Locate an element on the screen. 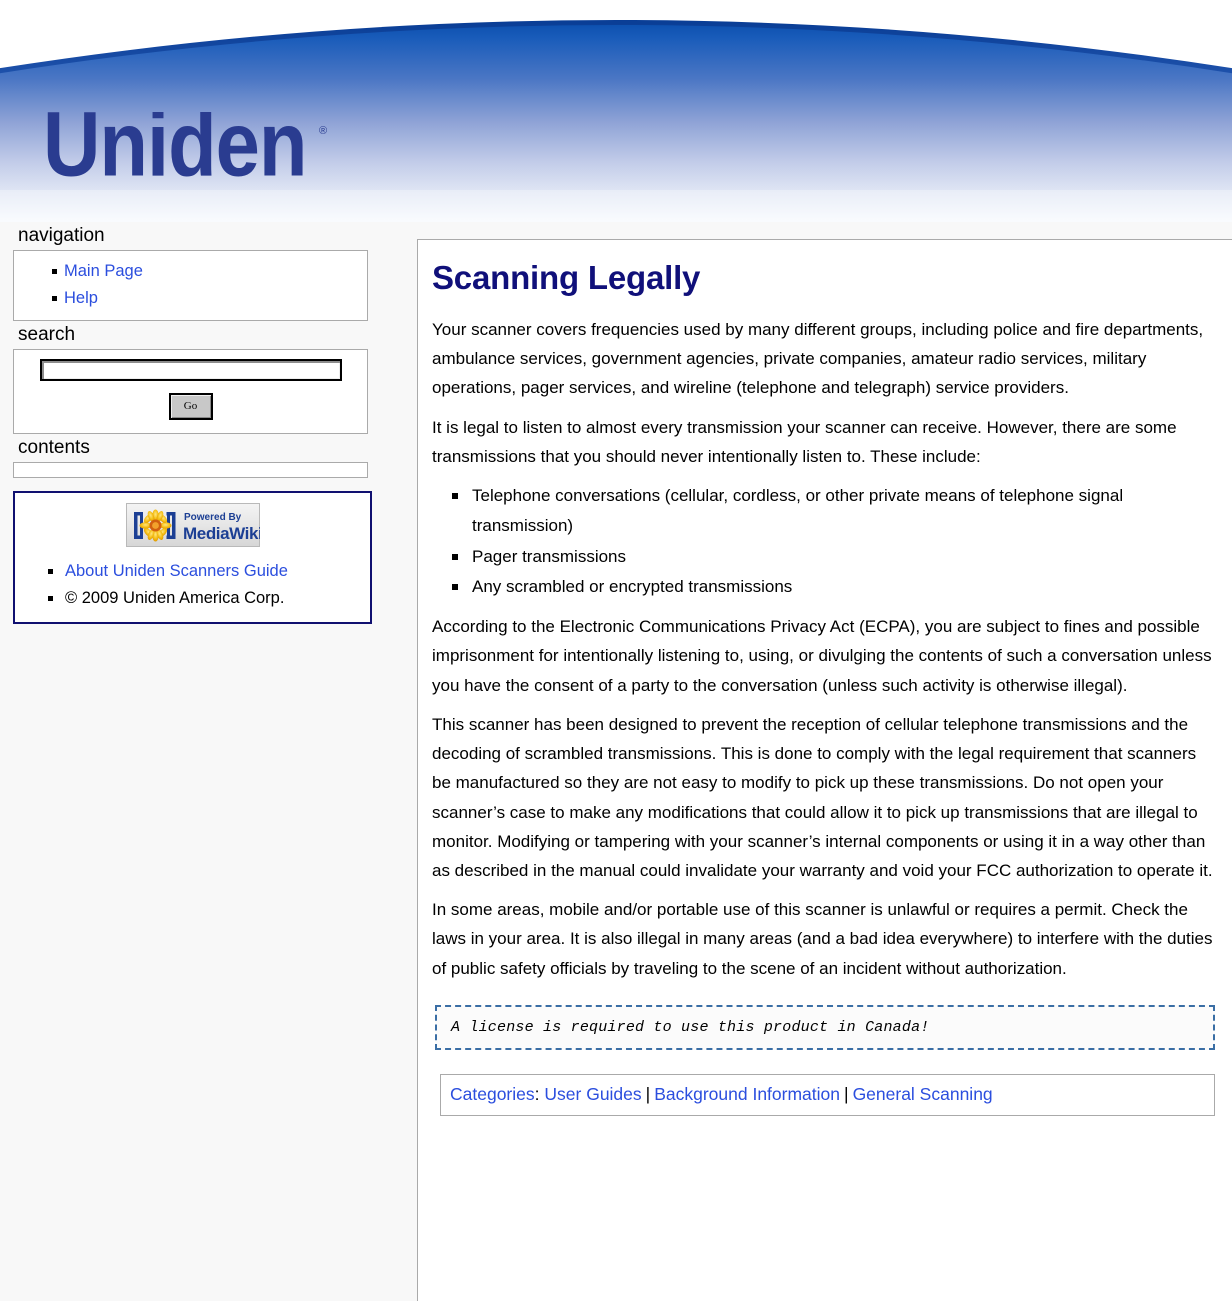 This screenshot has height=1301, width=1232. list-item: Any scrambled or encrypted transmissions is located at coordinates (825, 587).